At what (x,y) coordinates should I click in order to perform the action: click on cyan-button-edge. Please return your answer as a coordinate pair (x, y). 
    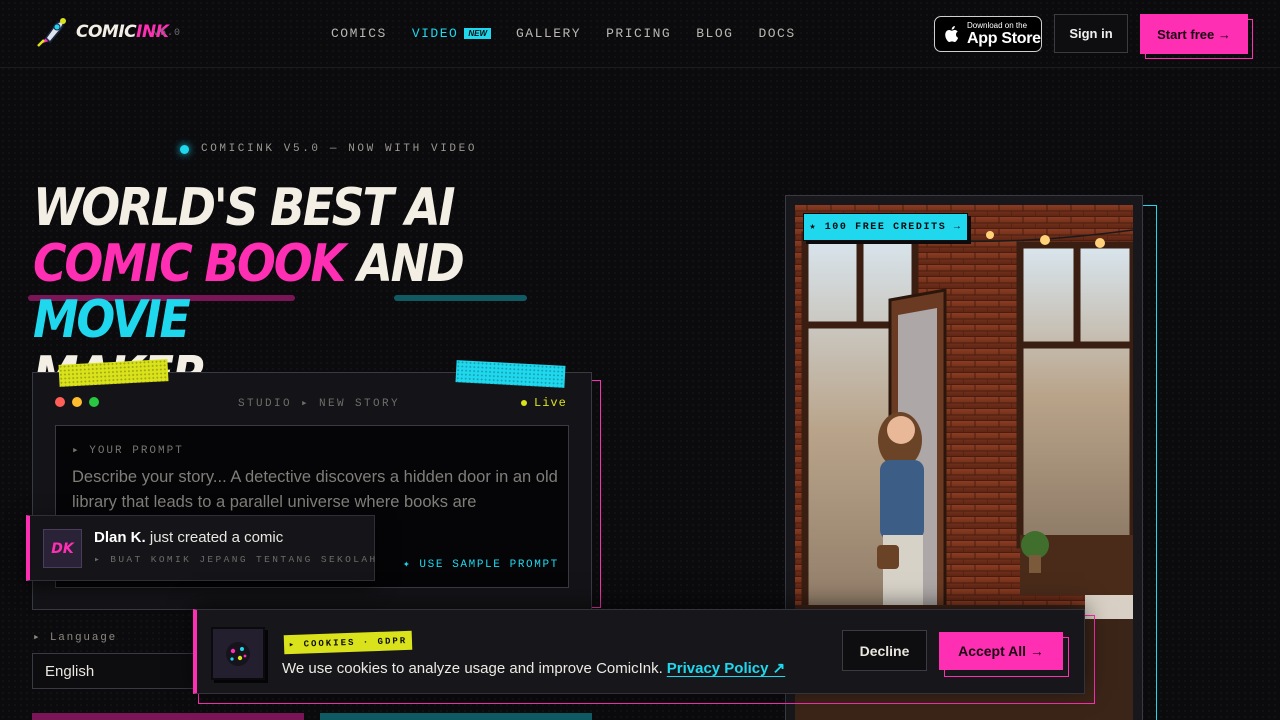
    Looking at the image, I should click on (456, 716).